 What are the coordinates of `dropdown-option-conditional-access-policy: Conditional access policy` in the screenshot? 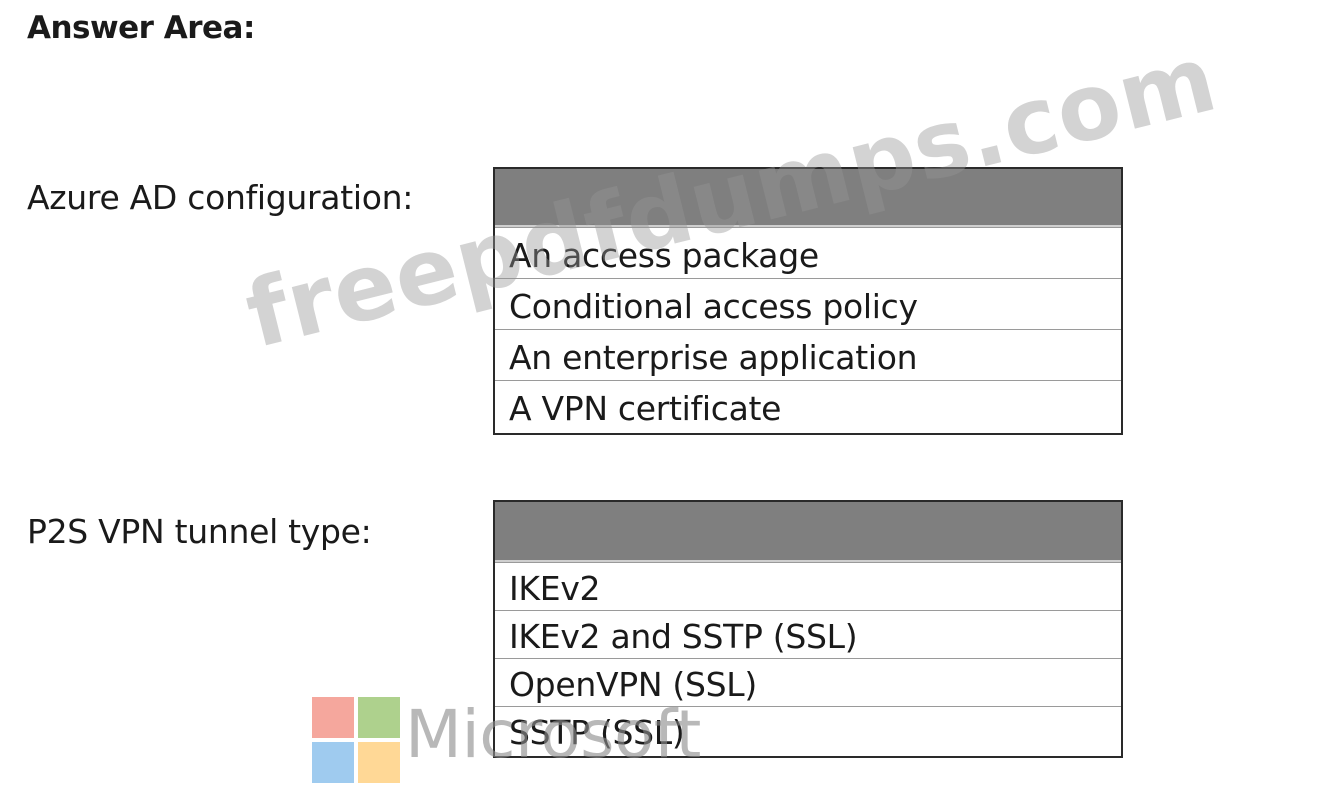 It's located at (808, 303).